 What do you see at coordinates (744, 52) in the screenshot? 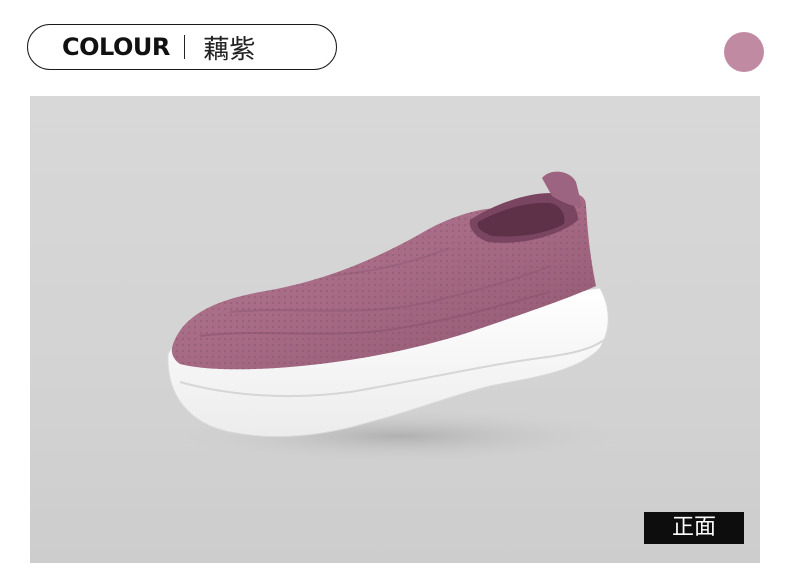
I see `colour-swatch` at bounding box center [744, 52].